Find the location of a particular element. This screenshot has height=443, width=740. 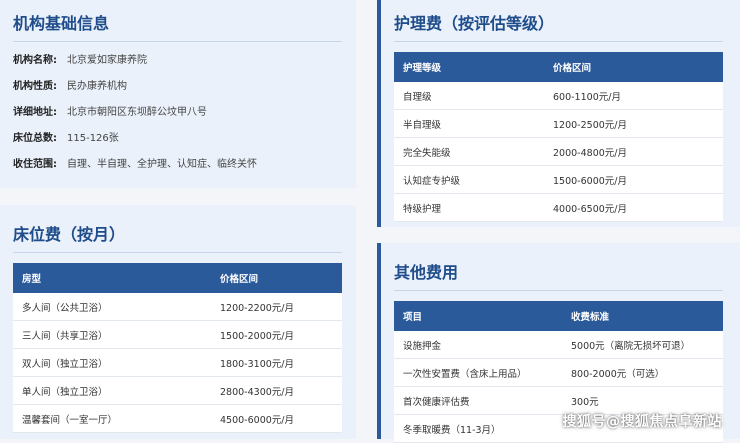

column-header: 护理等级 is located at coordinates (469, 67).